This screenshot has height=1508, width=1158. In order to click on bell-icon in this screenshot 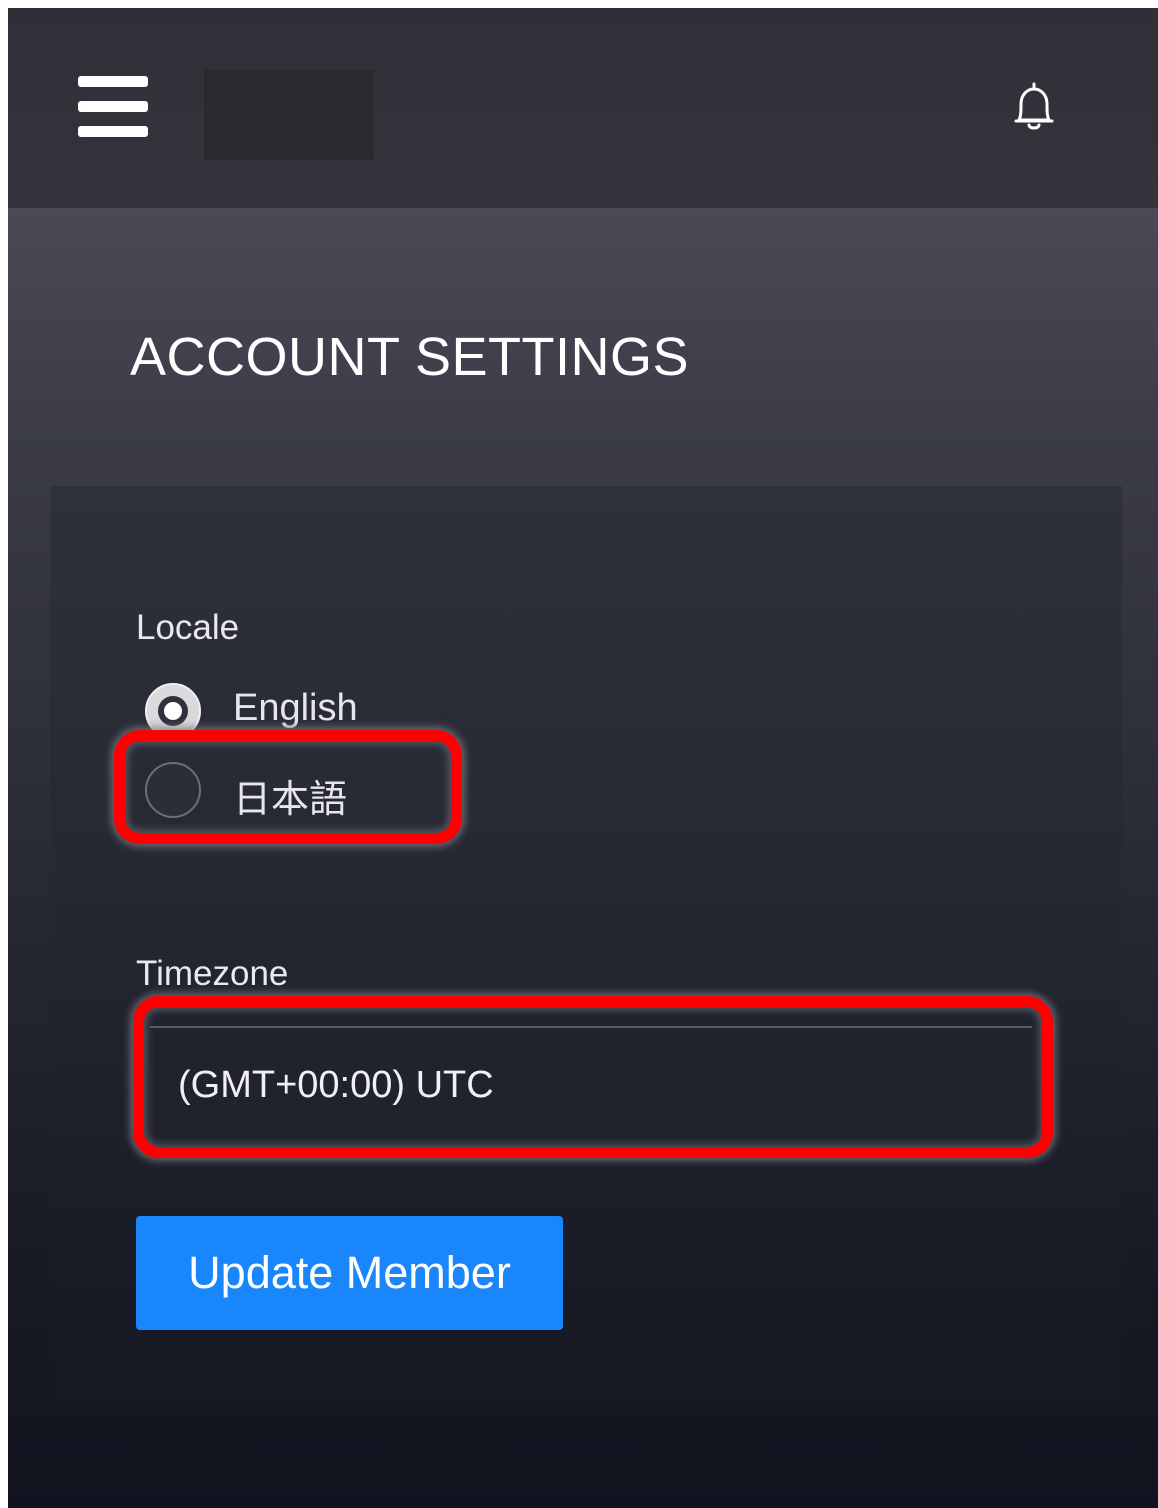, I will do `click(1034, 108)`.